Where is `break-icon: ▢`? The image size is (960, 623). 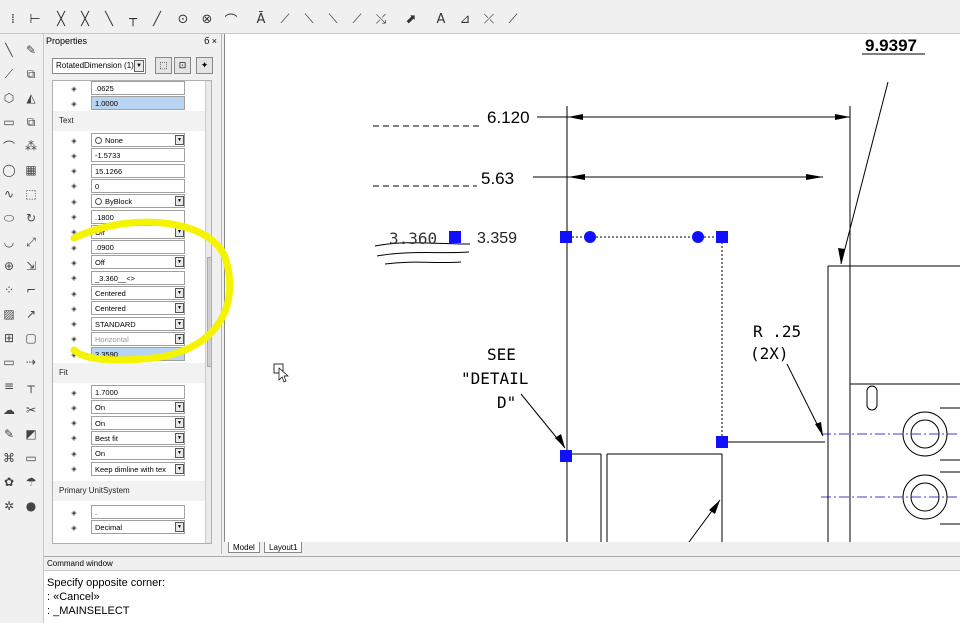 break-icon: ▢ is located at coordinates (31, 338).